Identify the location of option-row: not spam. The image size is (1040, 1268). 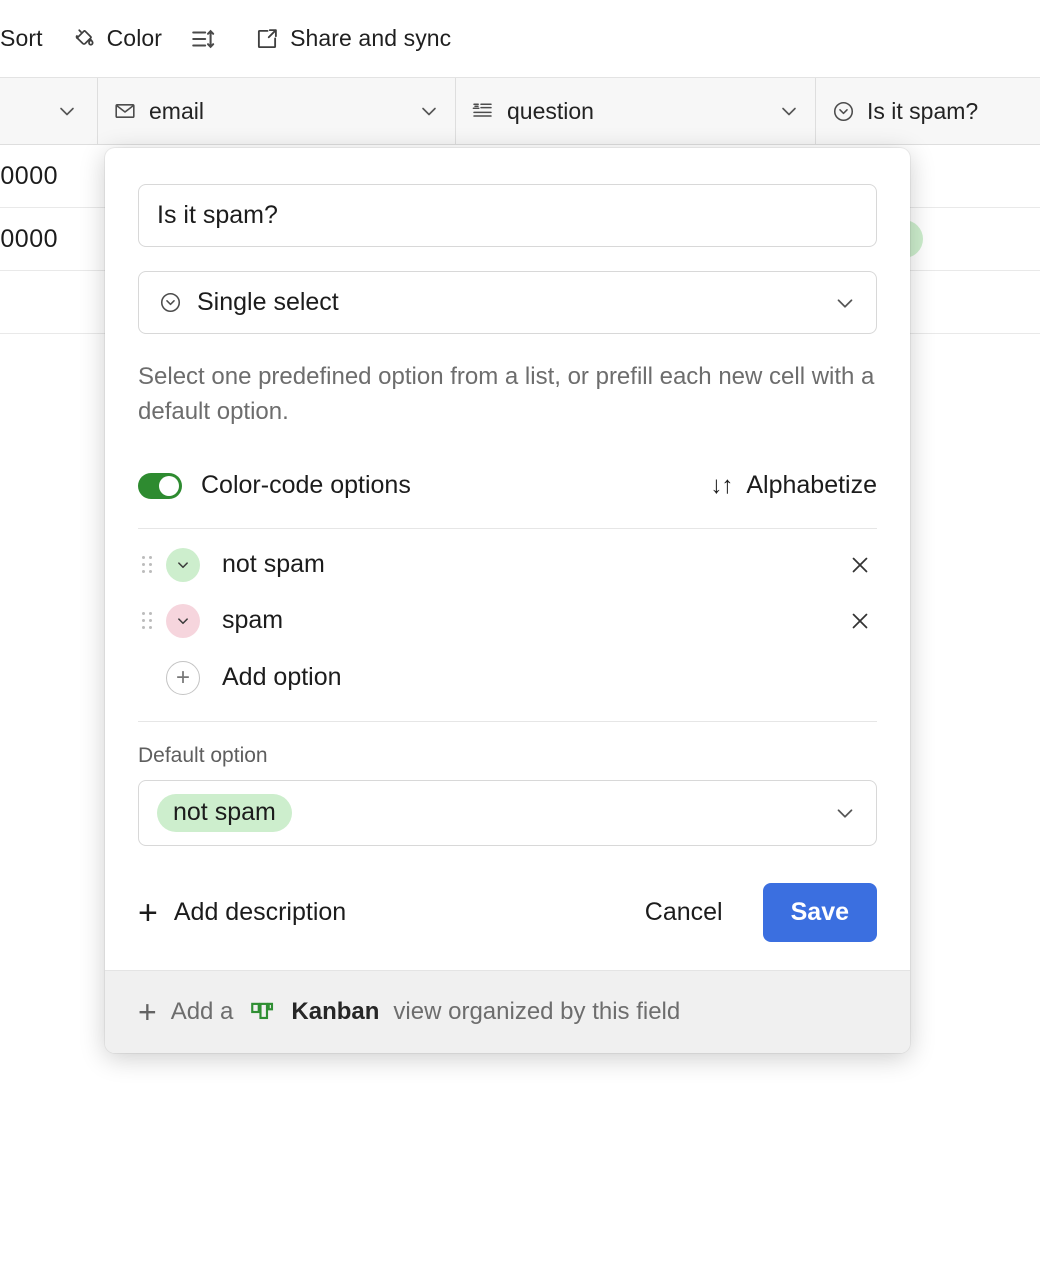
(507, 565).